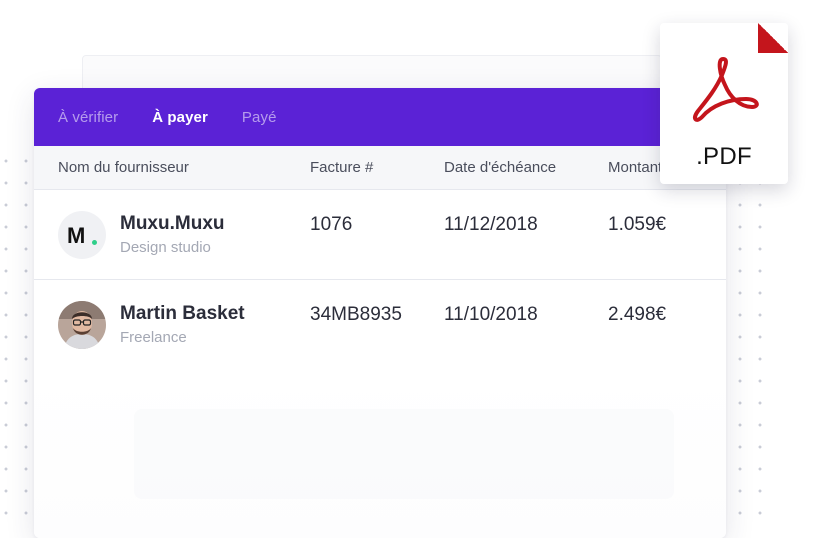 Image resolution: width=824 pixels, height=538 pixels. What do you see at coordinates (773, 38) in the screenshot?
I see `page-fold` at bounding box center [773, 38].